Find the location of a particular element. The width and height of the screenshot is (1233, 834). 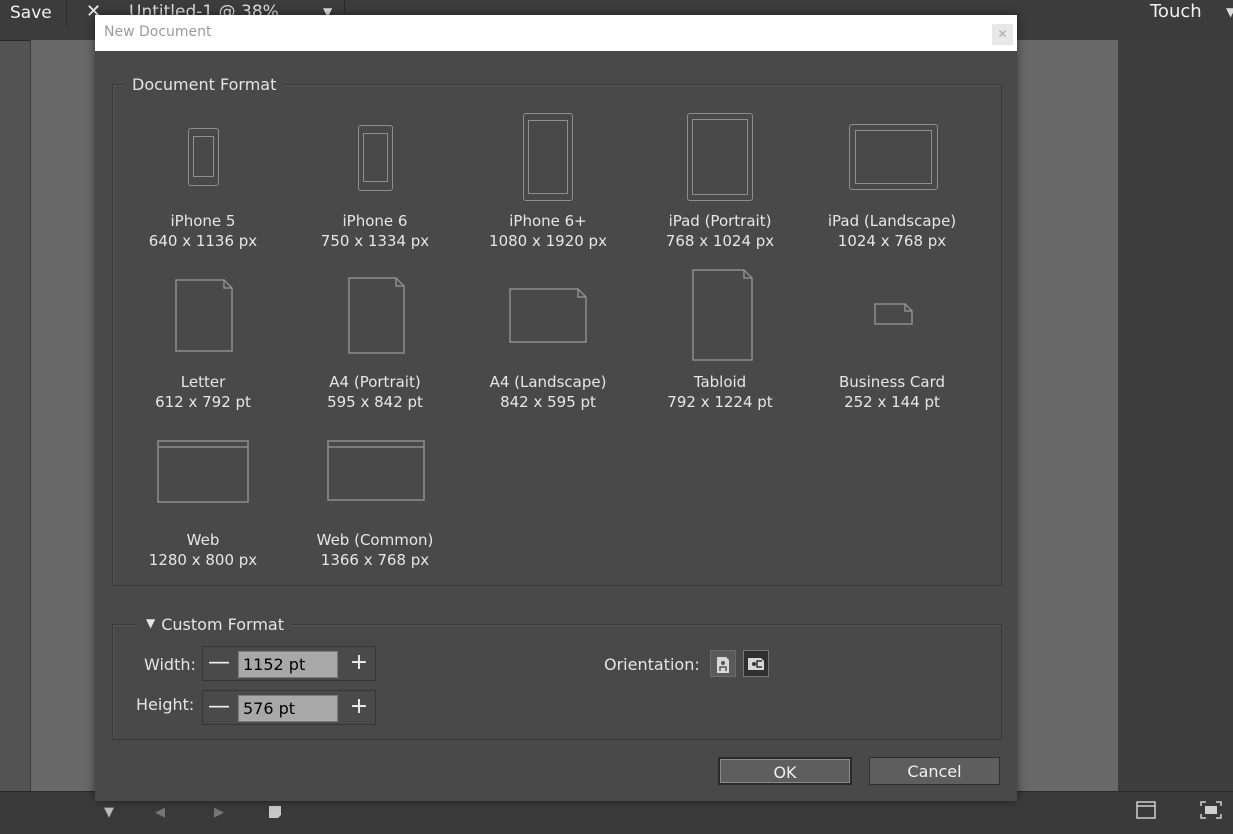

preset-size: 792 x 1224 pt is located at coordinates (720, 402).